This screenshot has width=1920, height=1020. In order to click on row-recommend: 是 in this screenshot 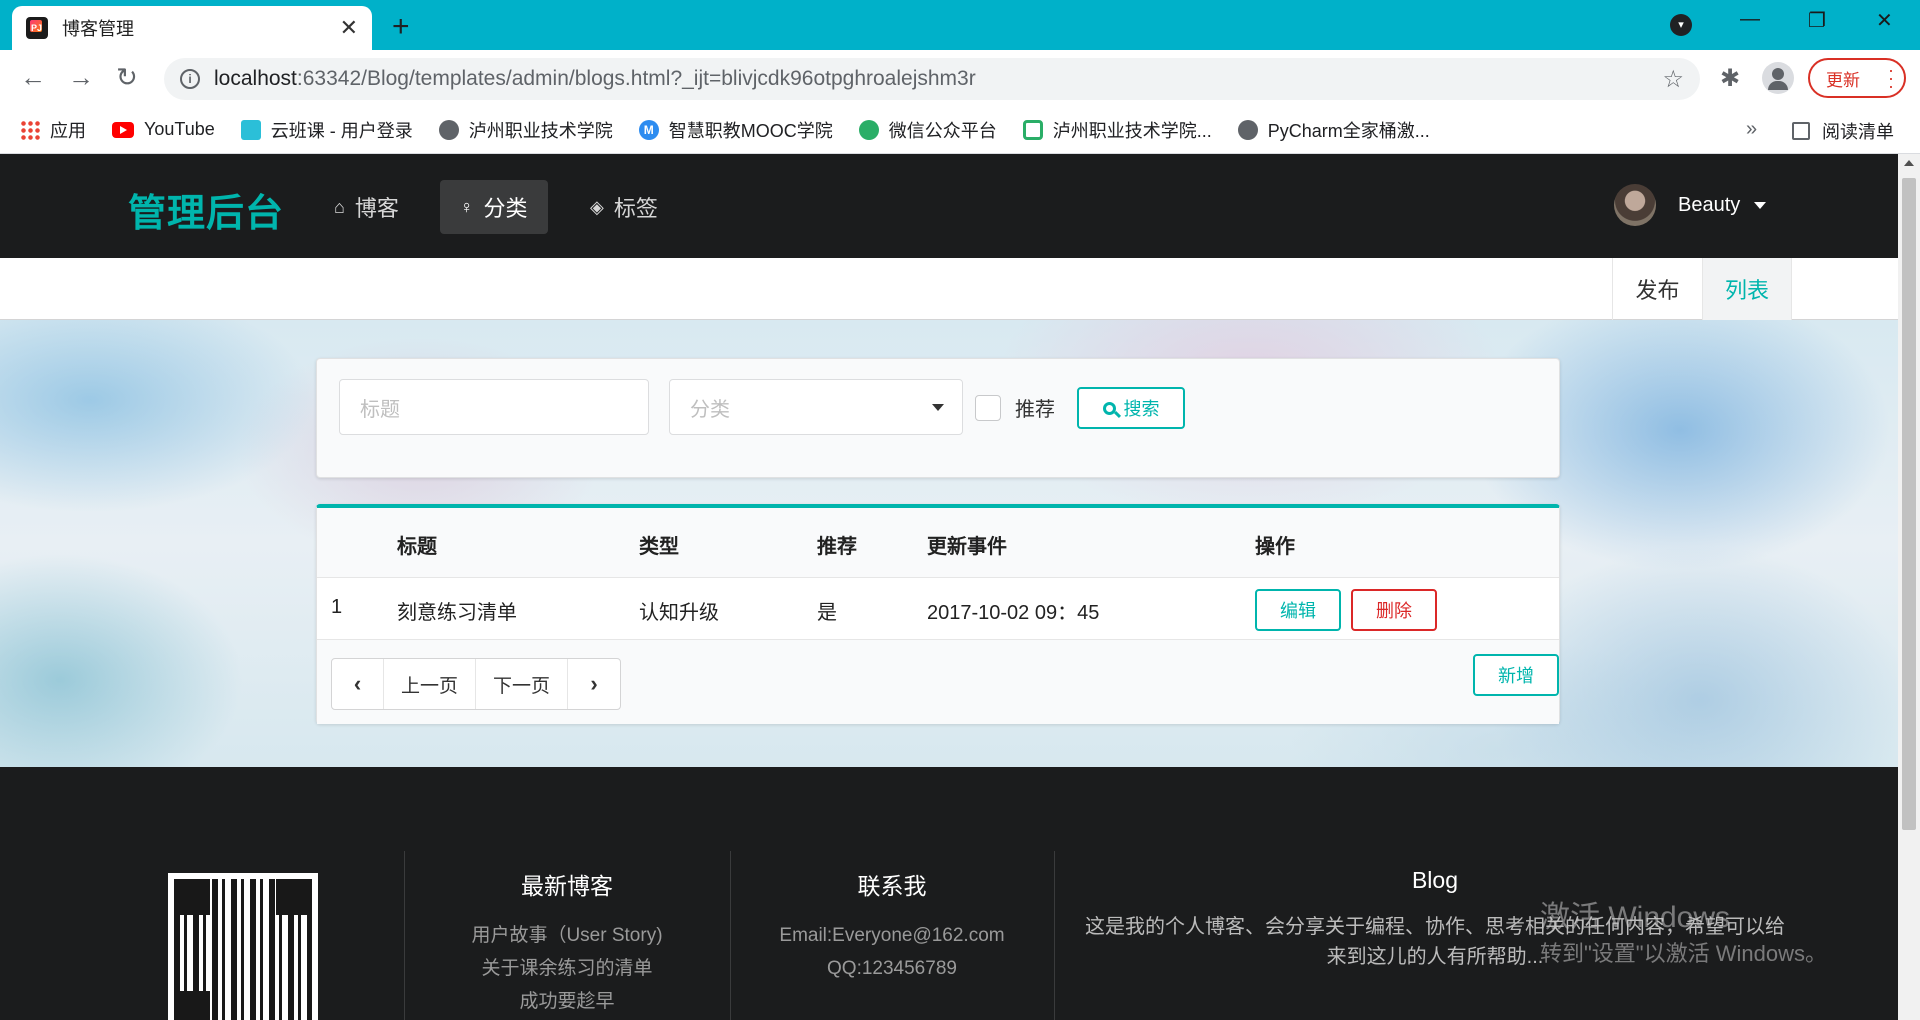, I will do `click(827, 613)`.